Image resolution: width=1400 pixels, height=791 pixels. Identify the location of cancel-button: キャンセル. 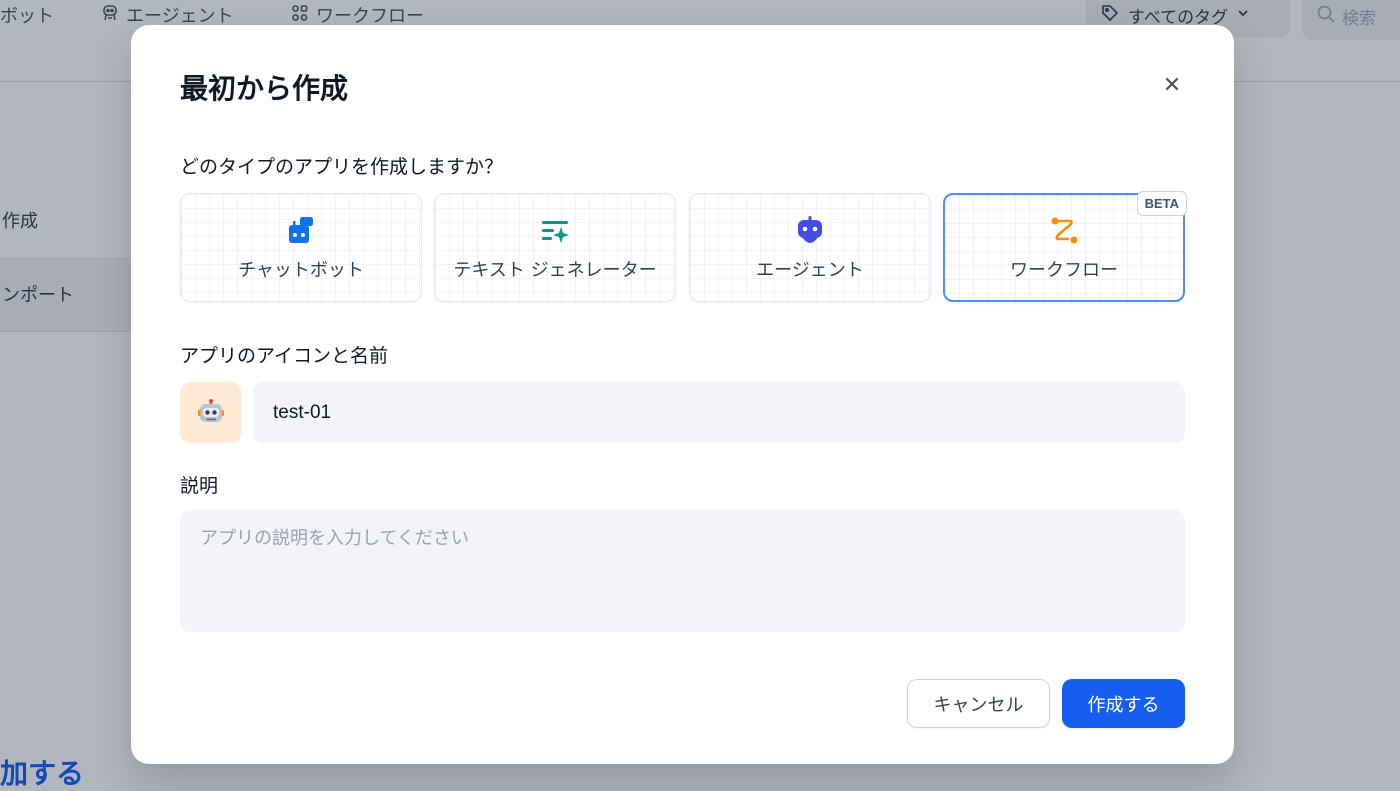
(978, 703).